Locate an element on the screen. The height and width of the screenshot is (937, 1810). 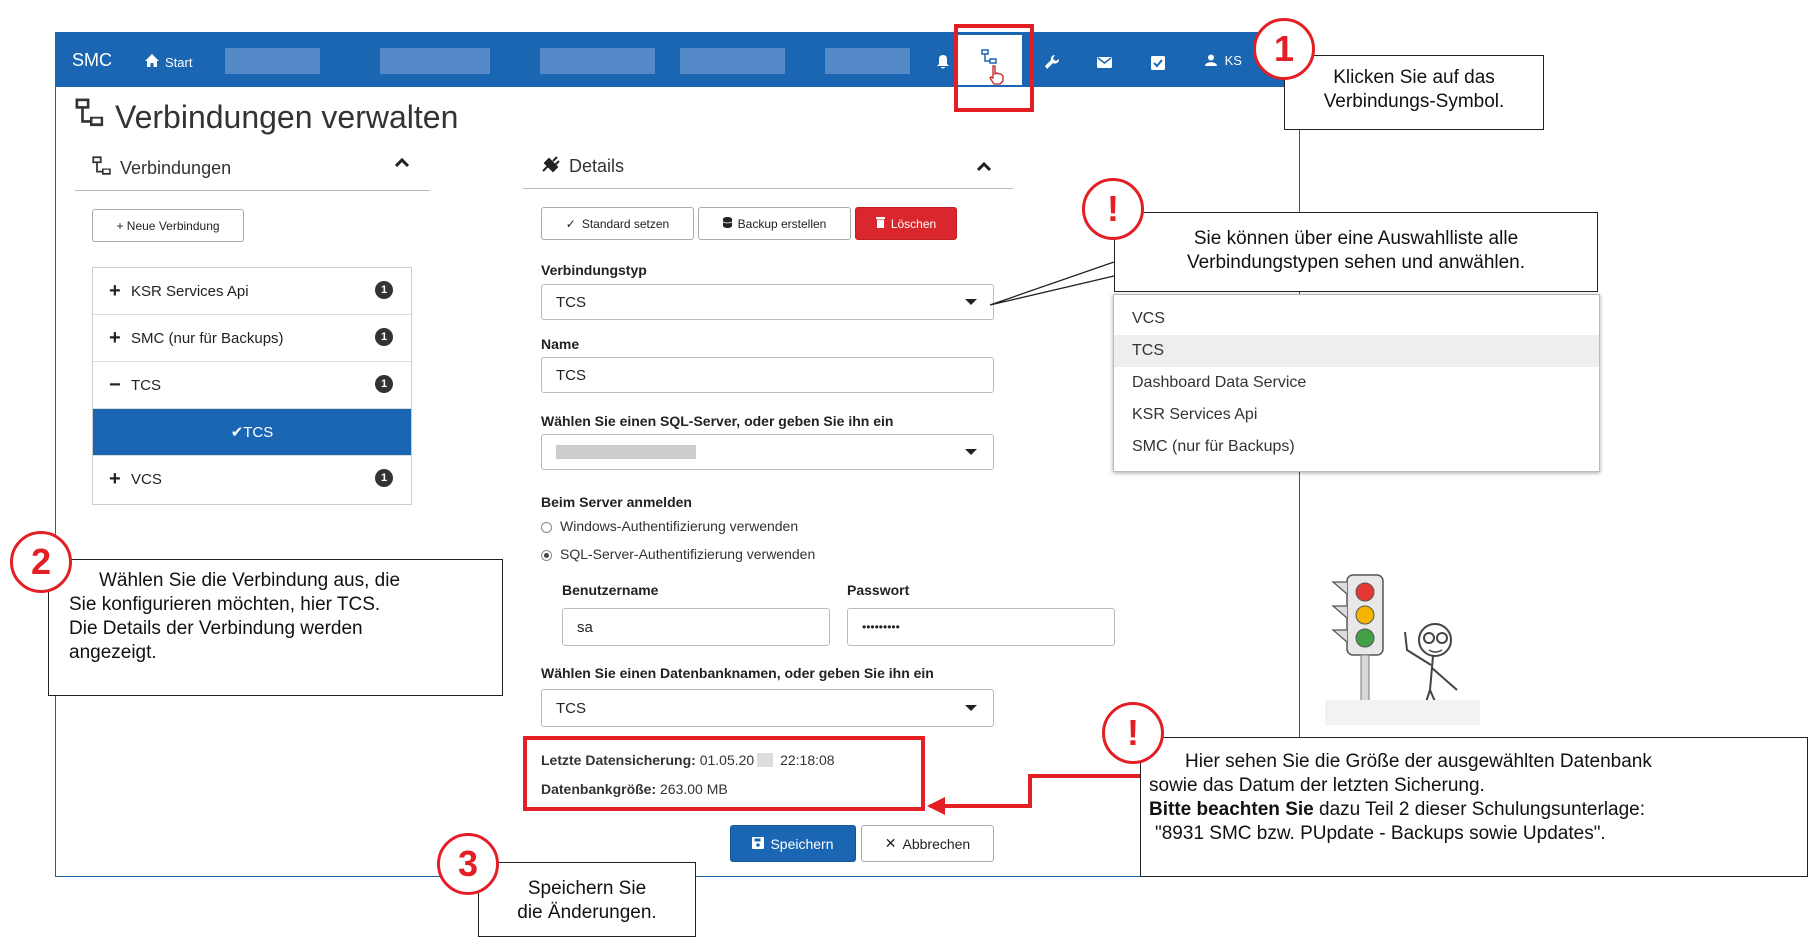
callout-text: Verbindungstypen sehen und anwählen. is located at coordinates (1356, 262).